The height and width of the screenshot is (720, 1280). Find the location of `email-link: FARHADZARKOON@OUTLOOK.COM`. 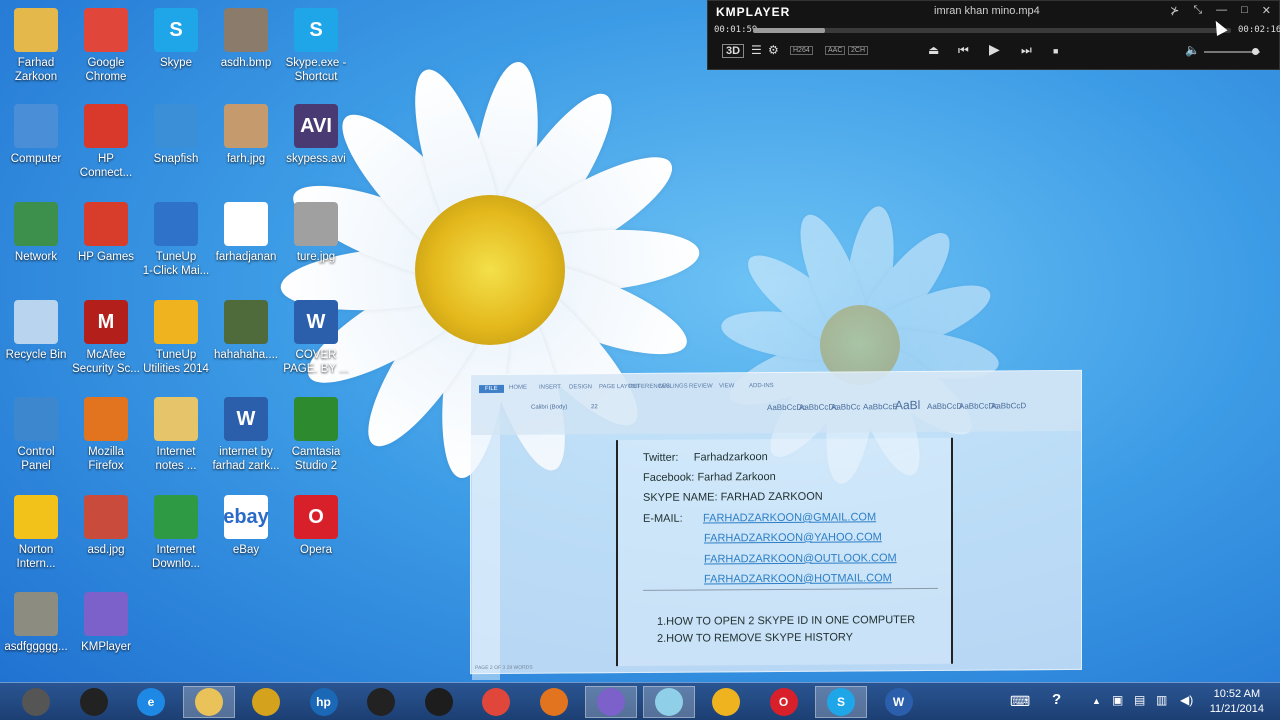

email-link: FARHADZARKOON@OUTLOOK.COM is located at coordinates (800, 558).